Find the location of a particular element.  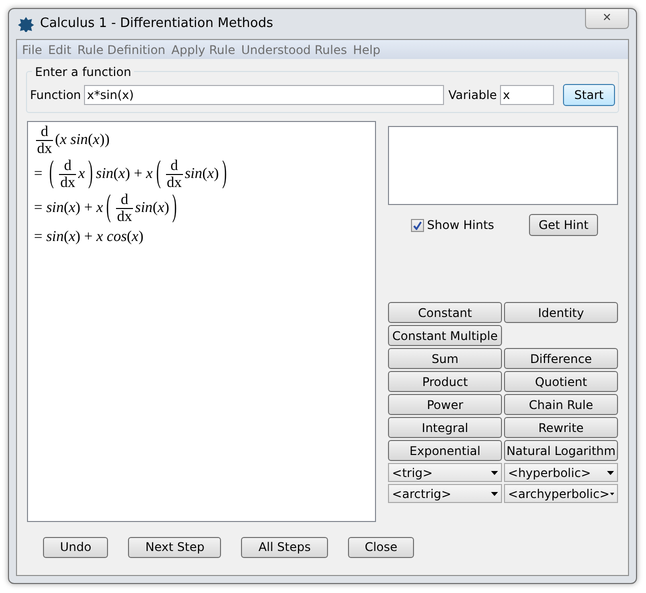

rule-button: Power is located at coordinates (445, 404).